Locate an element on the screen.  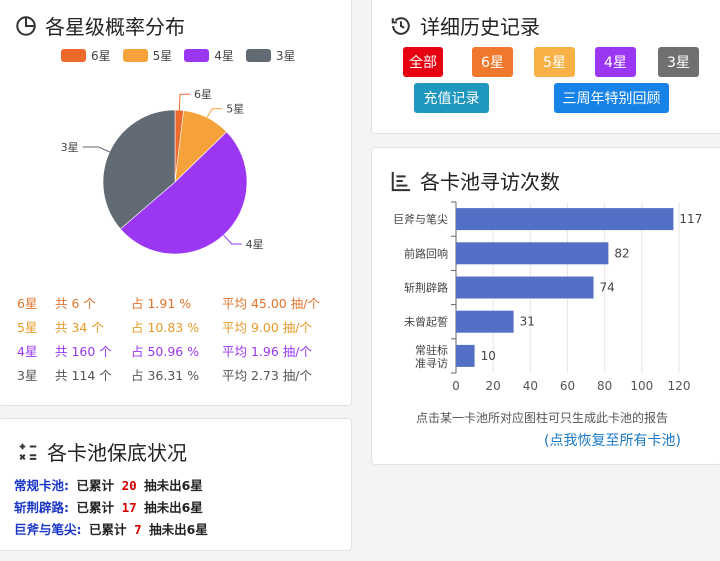
x-tick-label: 20 is located at coordinates (493, 386).